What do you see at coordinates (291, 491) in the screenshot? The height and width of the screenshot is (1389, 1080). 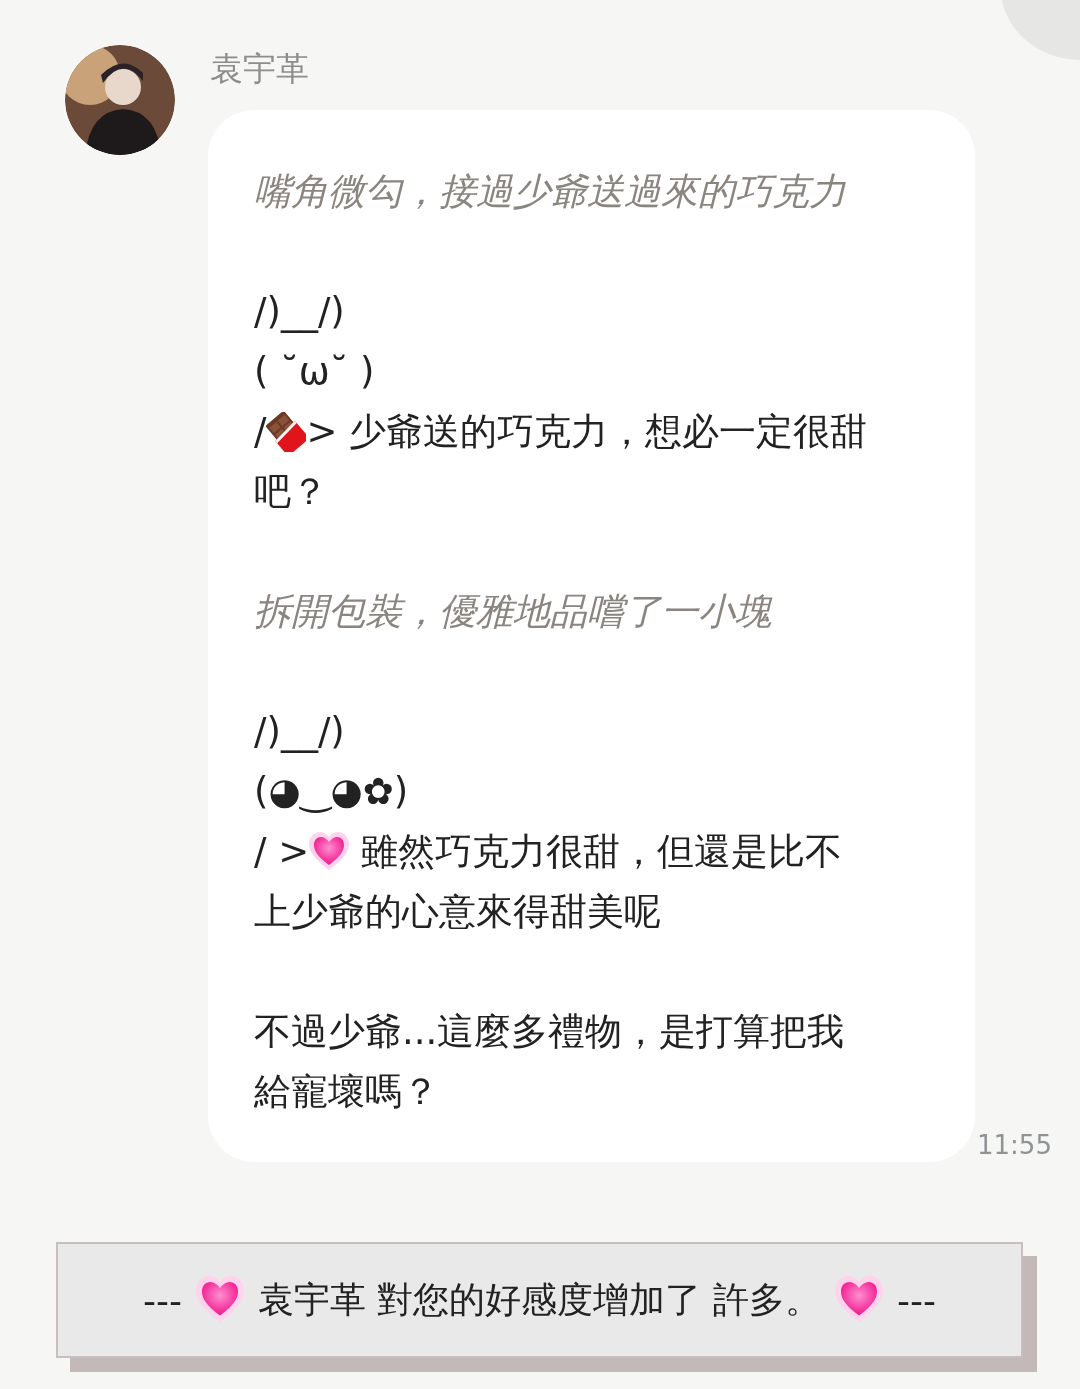 I see `message-text: 吧？` at bounding box center [291, 491].